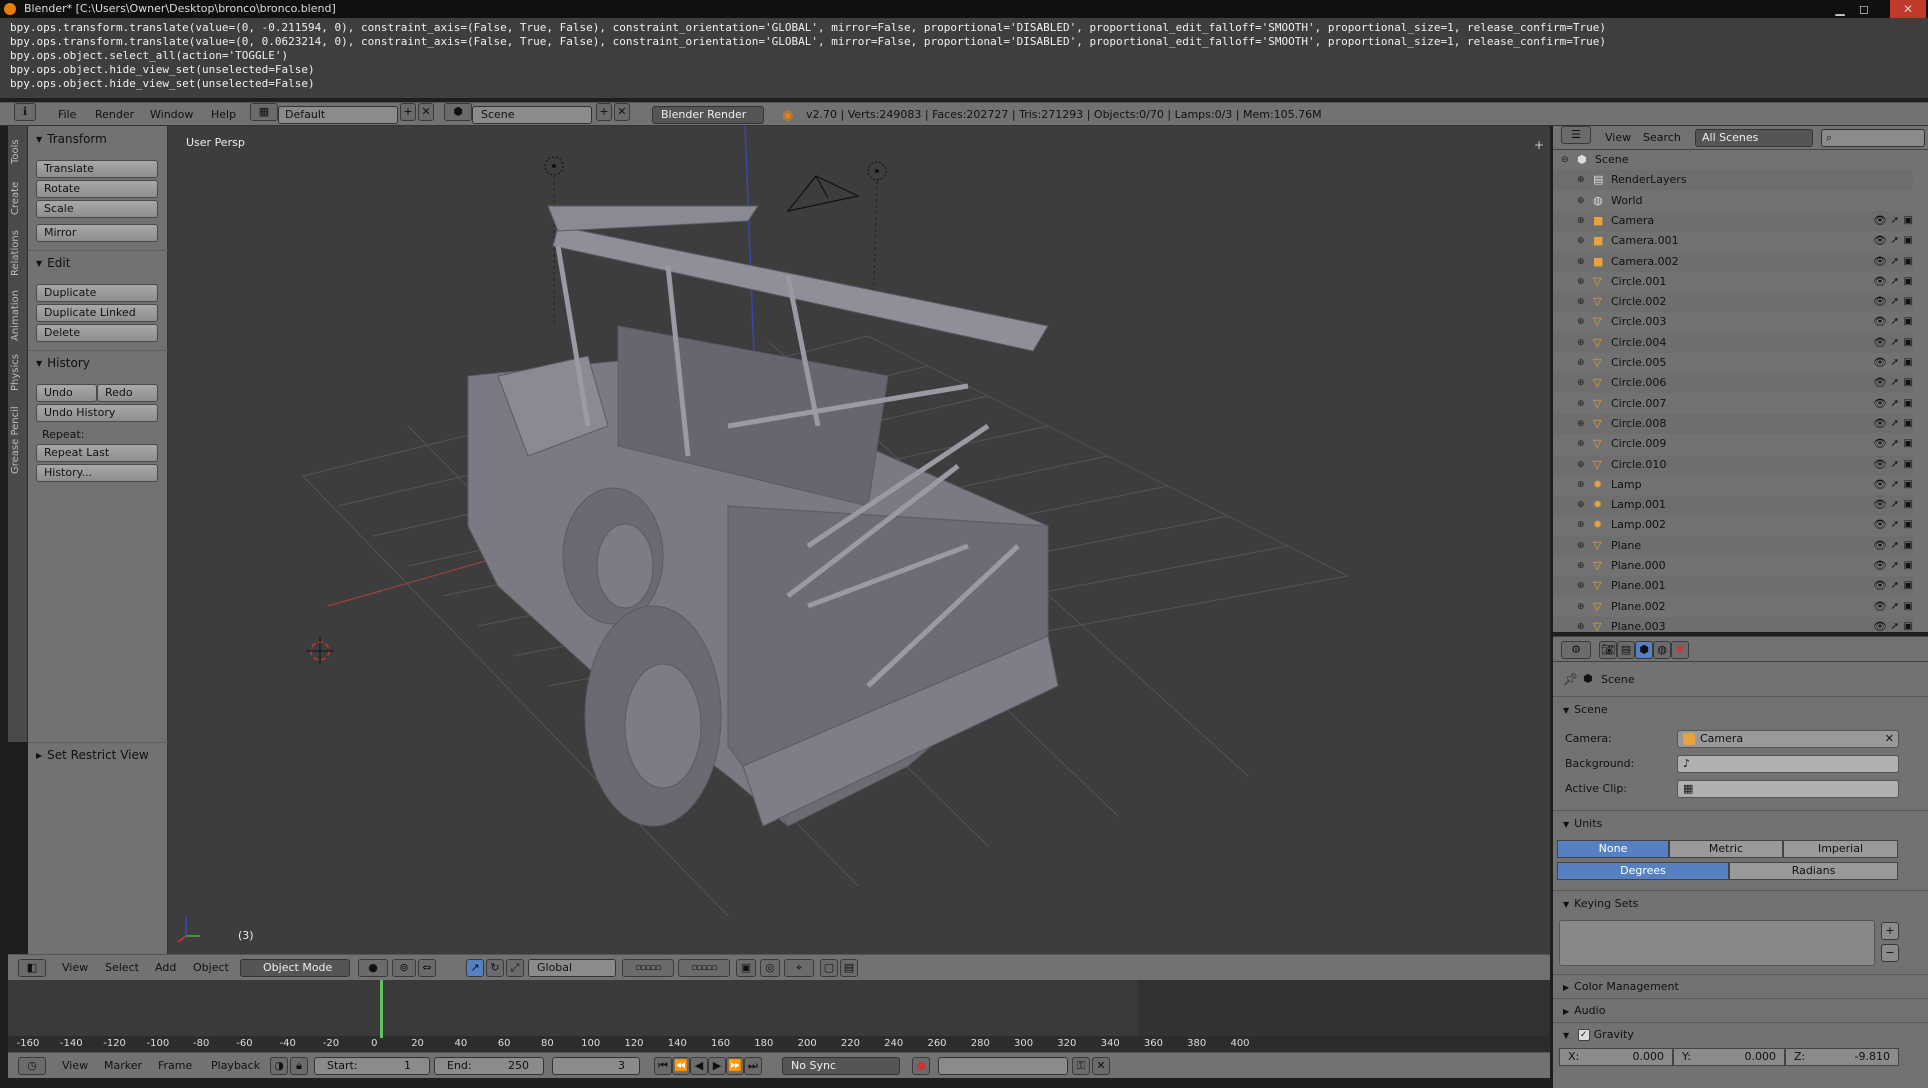  Describe the element at coordinates (1081, 1066) in the screenshot. I see `insert-keyframe-icon: ⚿` at that location.